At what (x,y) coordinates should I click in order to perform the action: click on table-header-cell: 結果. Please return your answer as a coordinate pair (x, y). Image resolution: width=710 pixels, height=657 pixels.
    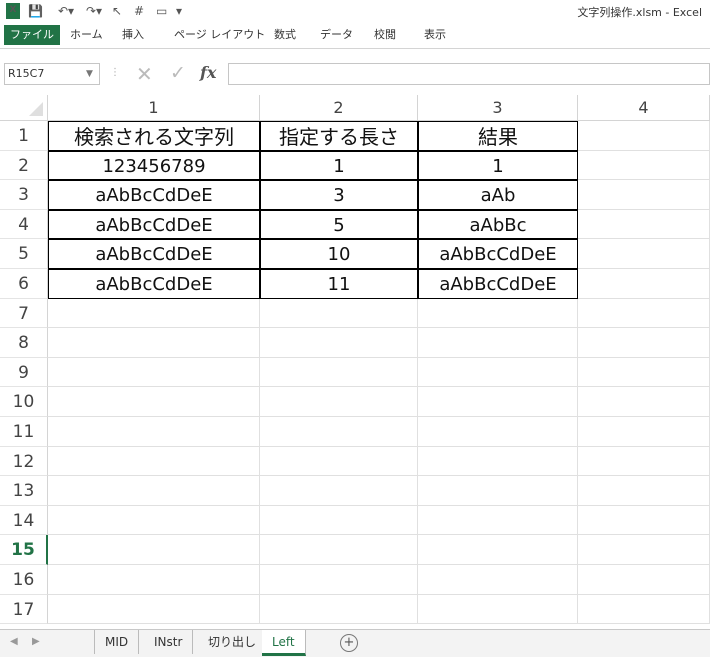
    Looking at the image, I should click on (498, 136).